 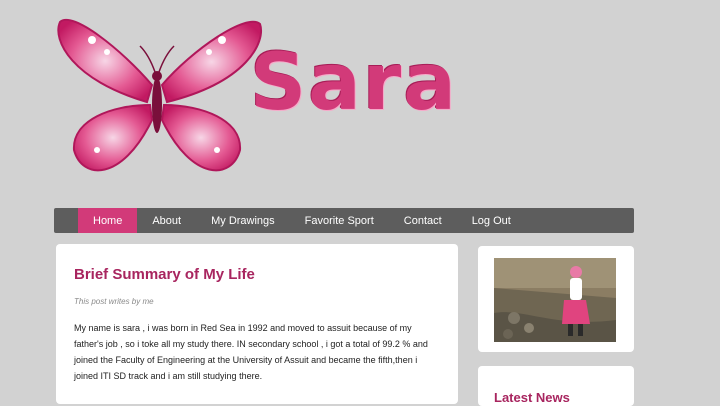 I want to click on nav-item-contact: Contact, so click(x=423, y=220).